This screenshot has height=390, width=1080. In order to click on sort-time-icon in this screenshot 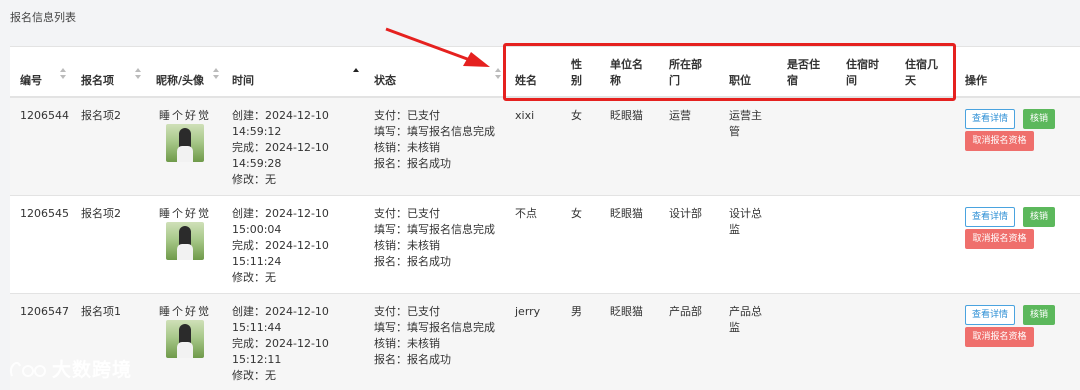, I will do `click(356, 74)`.